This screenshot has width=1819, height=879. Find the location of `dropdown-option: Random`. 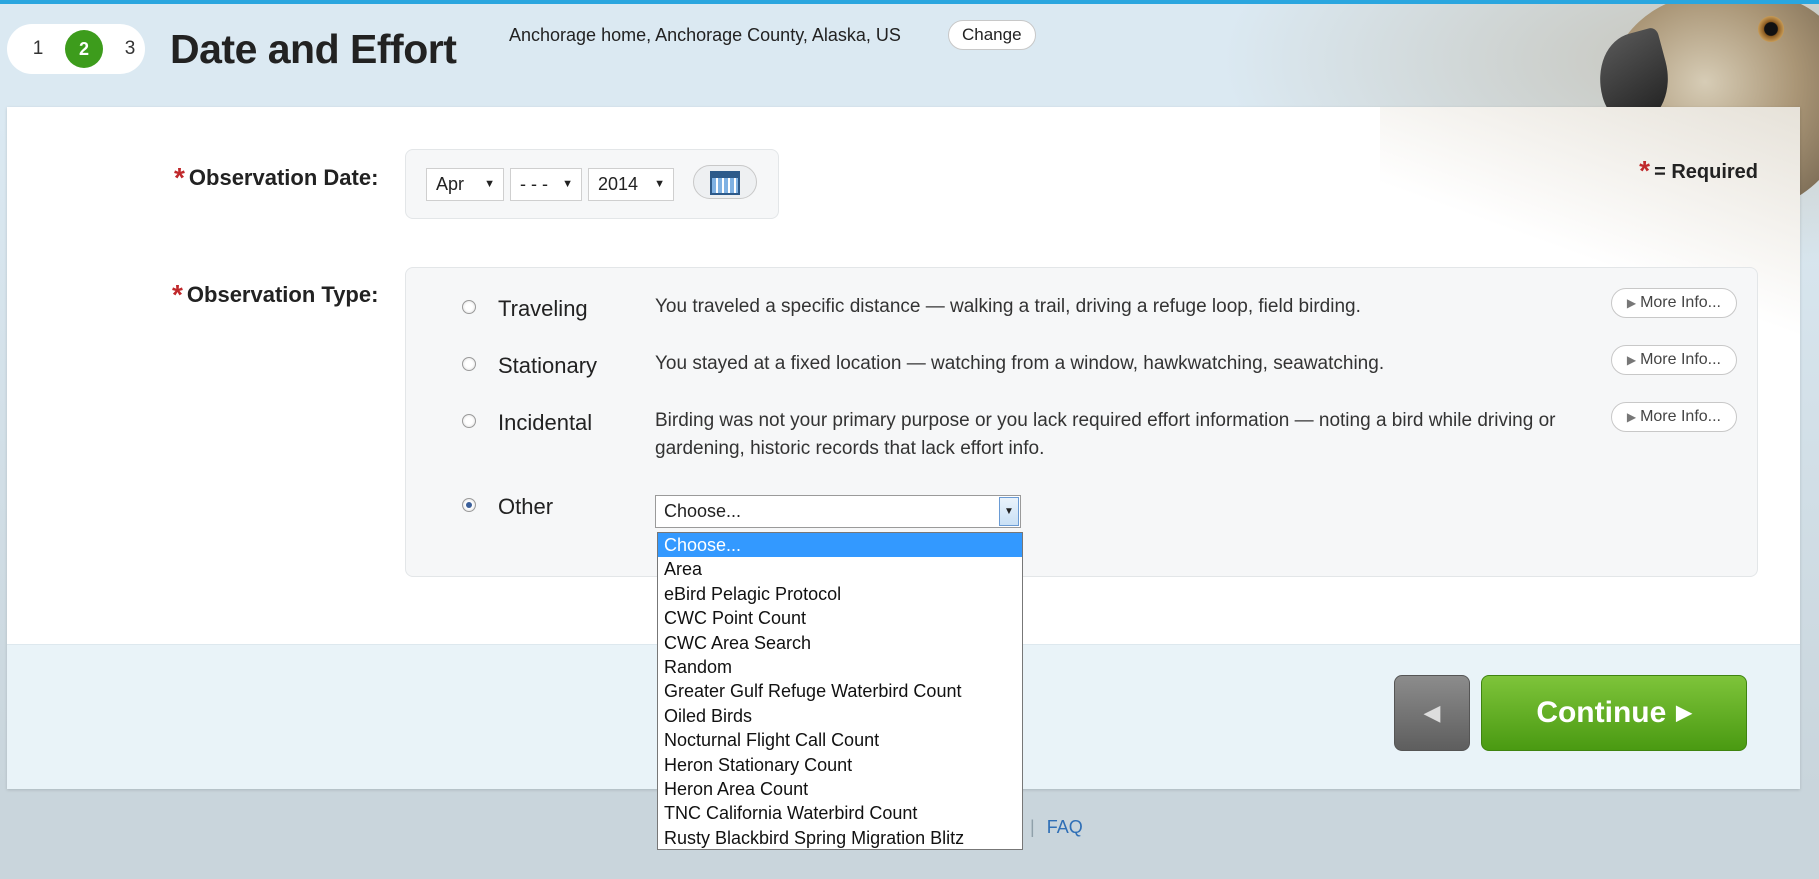

dropdown-option: Random is located at coordinates (840, 667).